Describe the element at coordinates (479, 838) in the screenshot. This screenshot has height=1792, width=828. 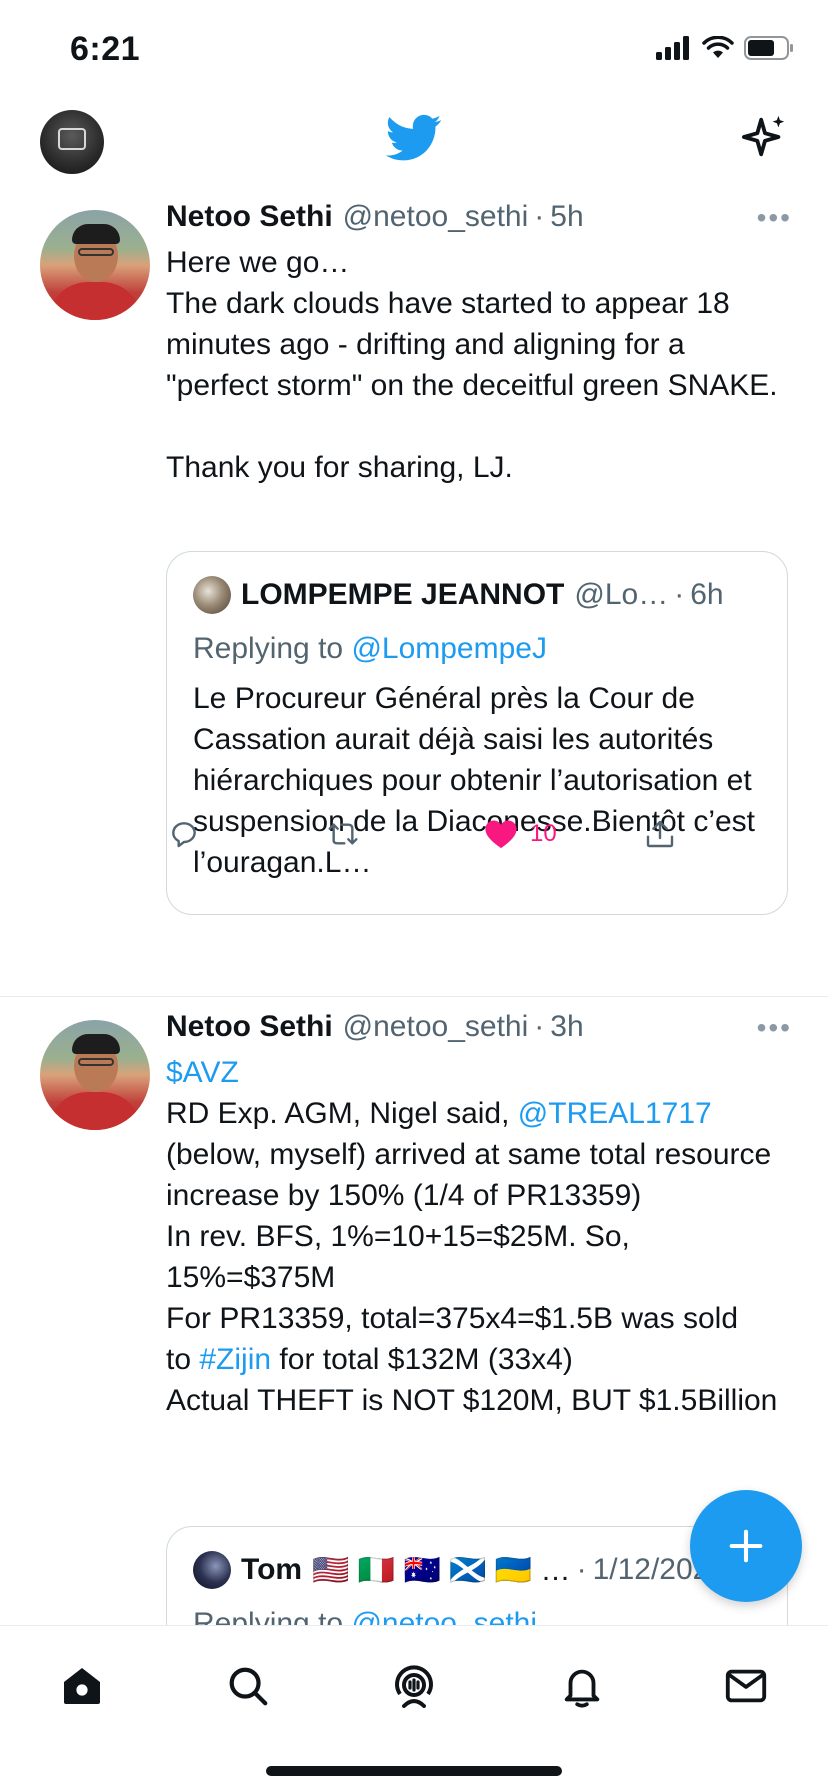
I see `tweet-actions: 10` at that location.